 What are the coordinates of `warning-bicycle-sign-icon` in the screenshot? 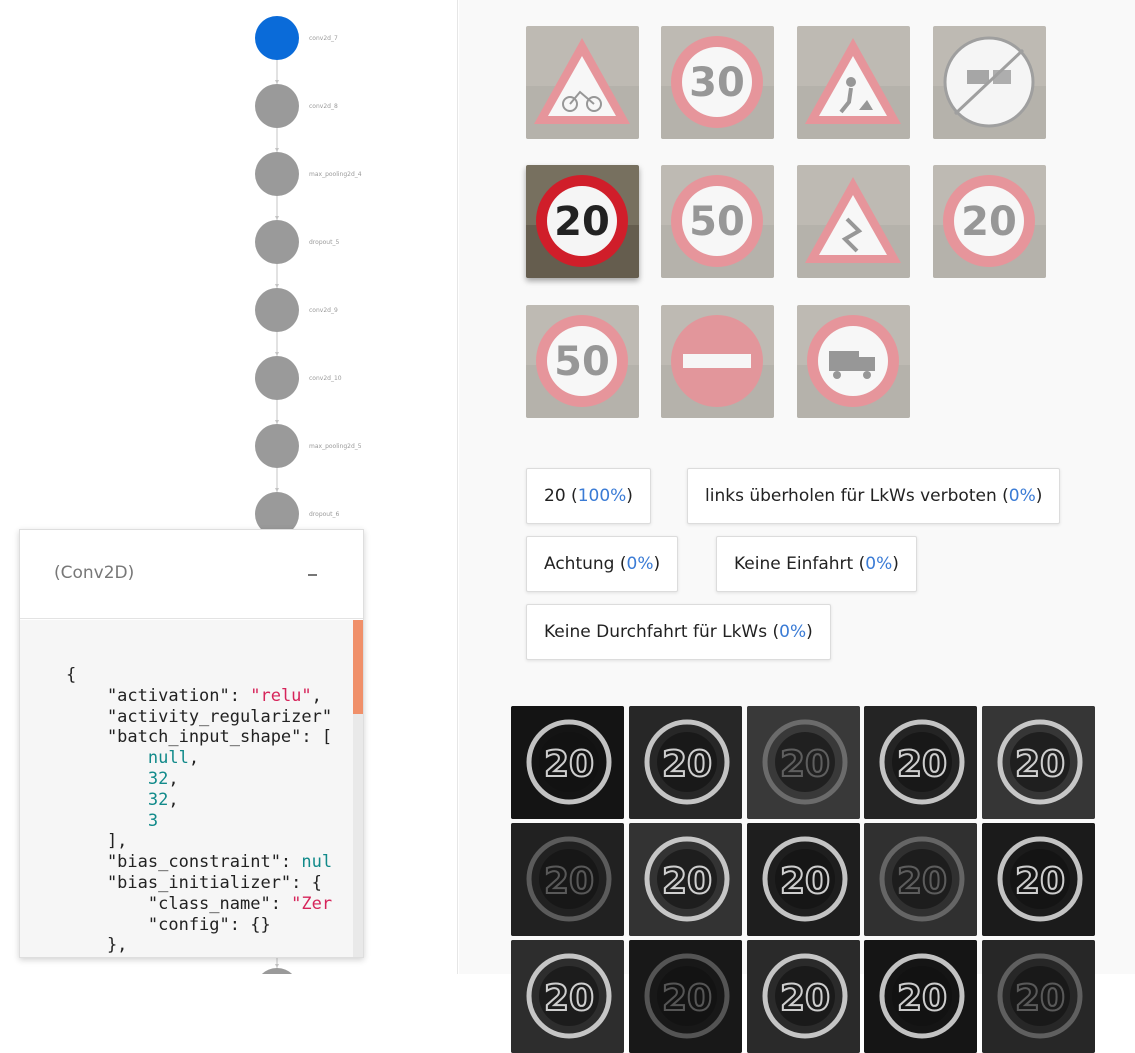 It's located at (582, 82).